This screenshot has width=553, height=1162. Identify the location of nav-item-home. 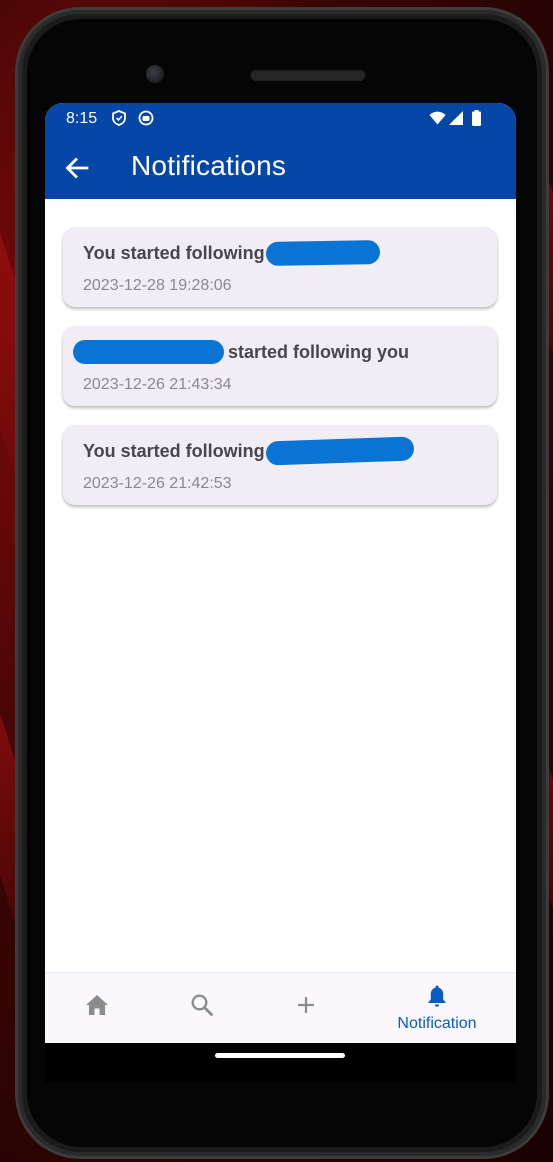
(97, 1008).